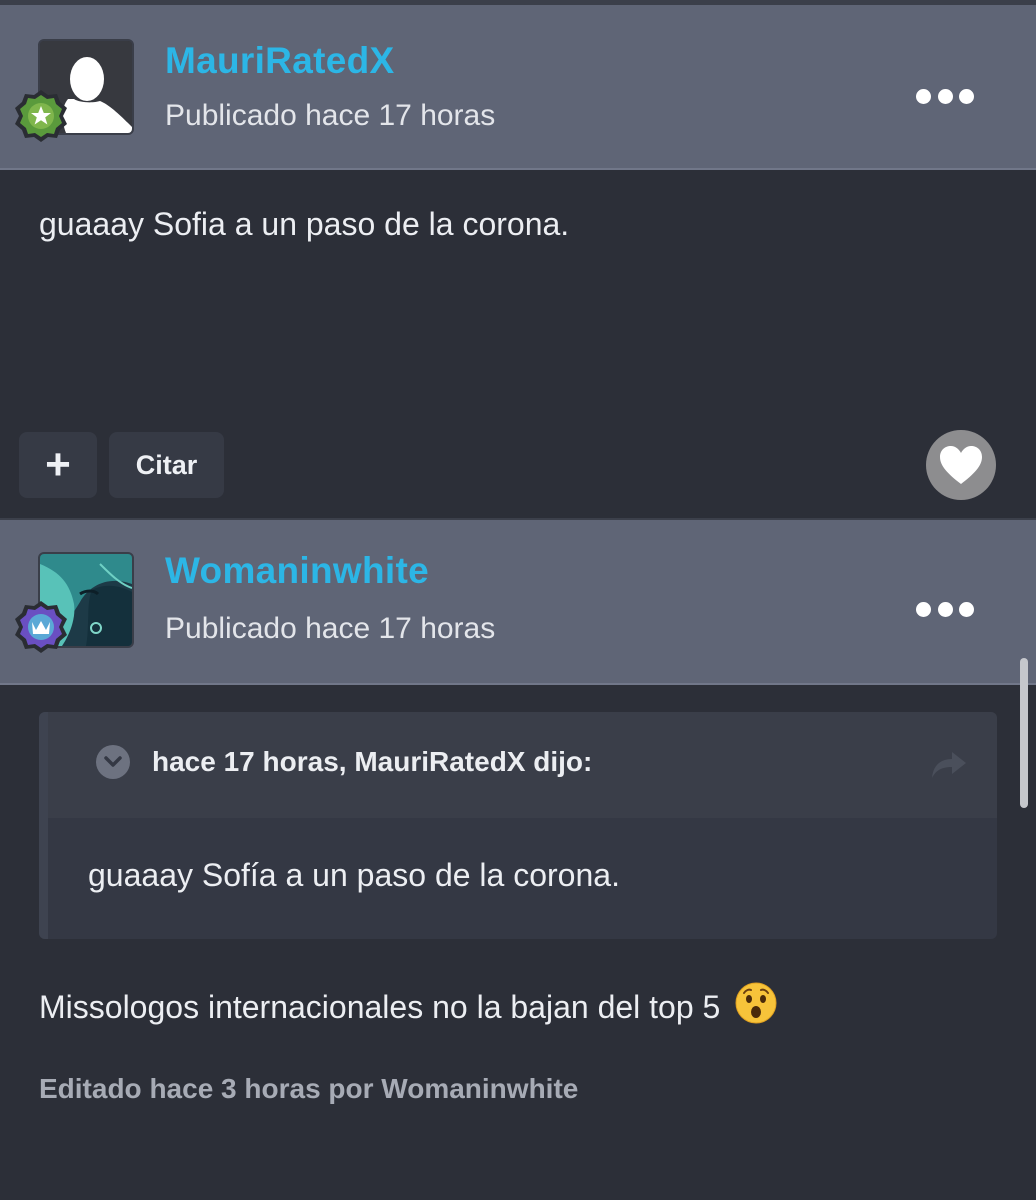 The width and height of the screenshot is (1036, 1200). I want to click on quote-accent-bar, so click(43, 825).